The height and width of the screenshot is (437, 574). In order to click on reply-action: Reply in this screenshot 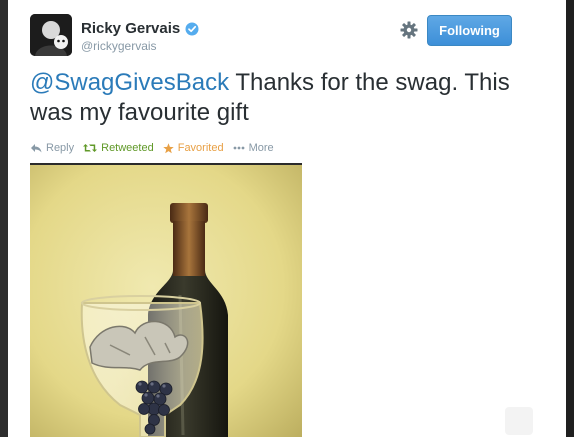, I will do `click(52, 148)`.